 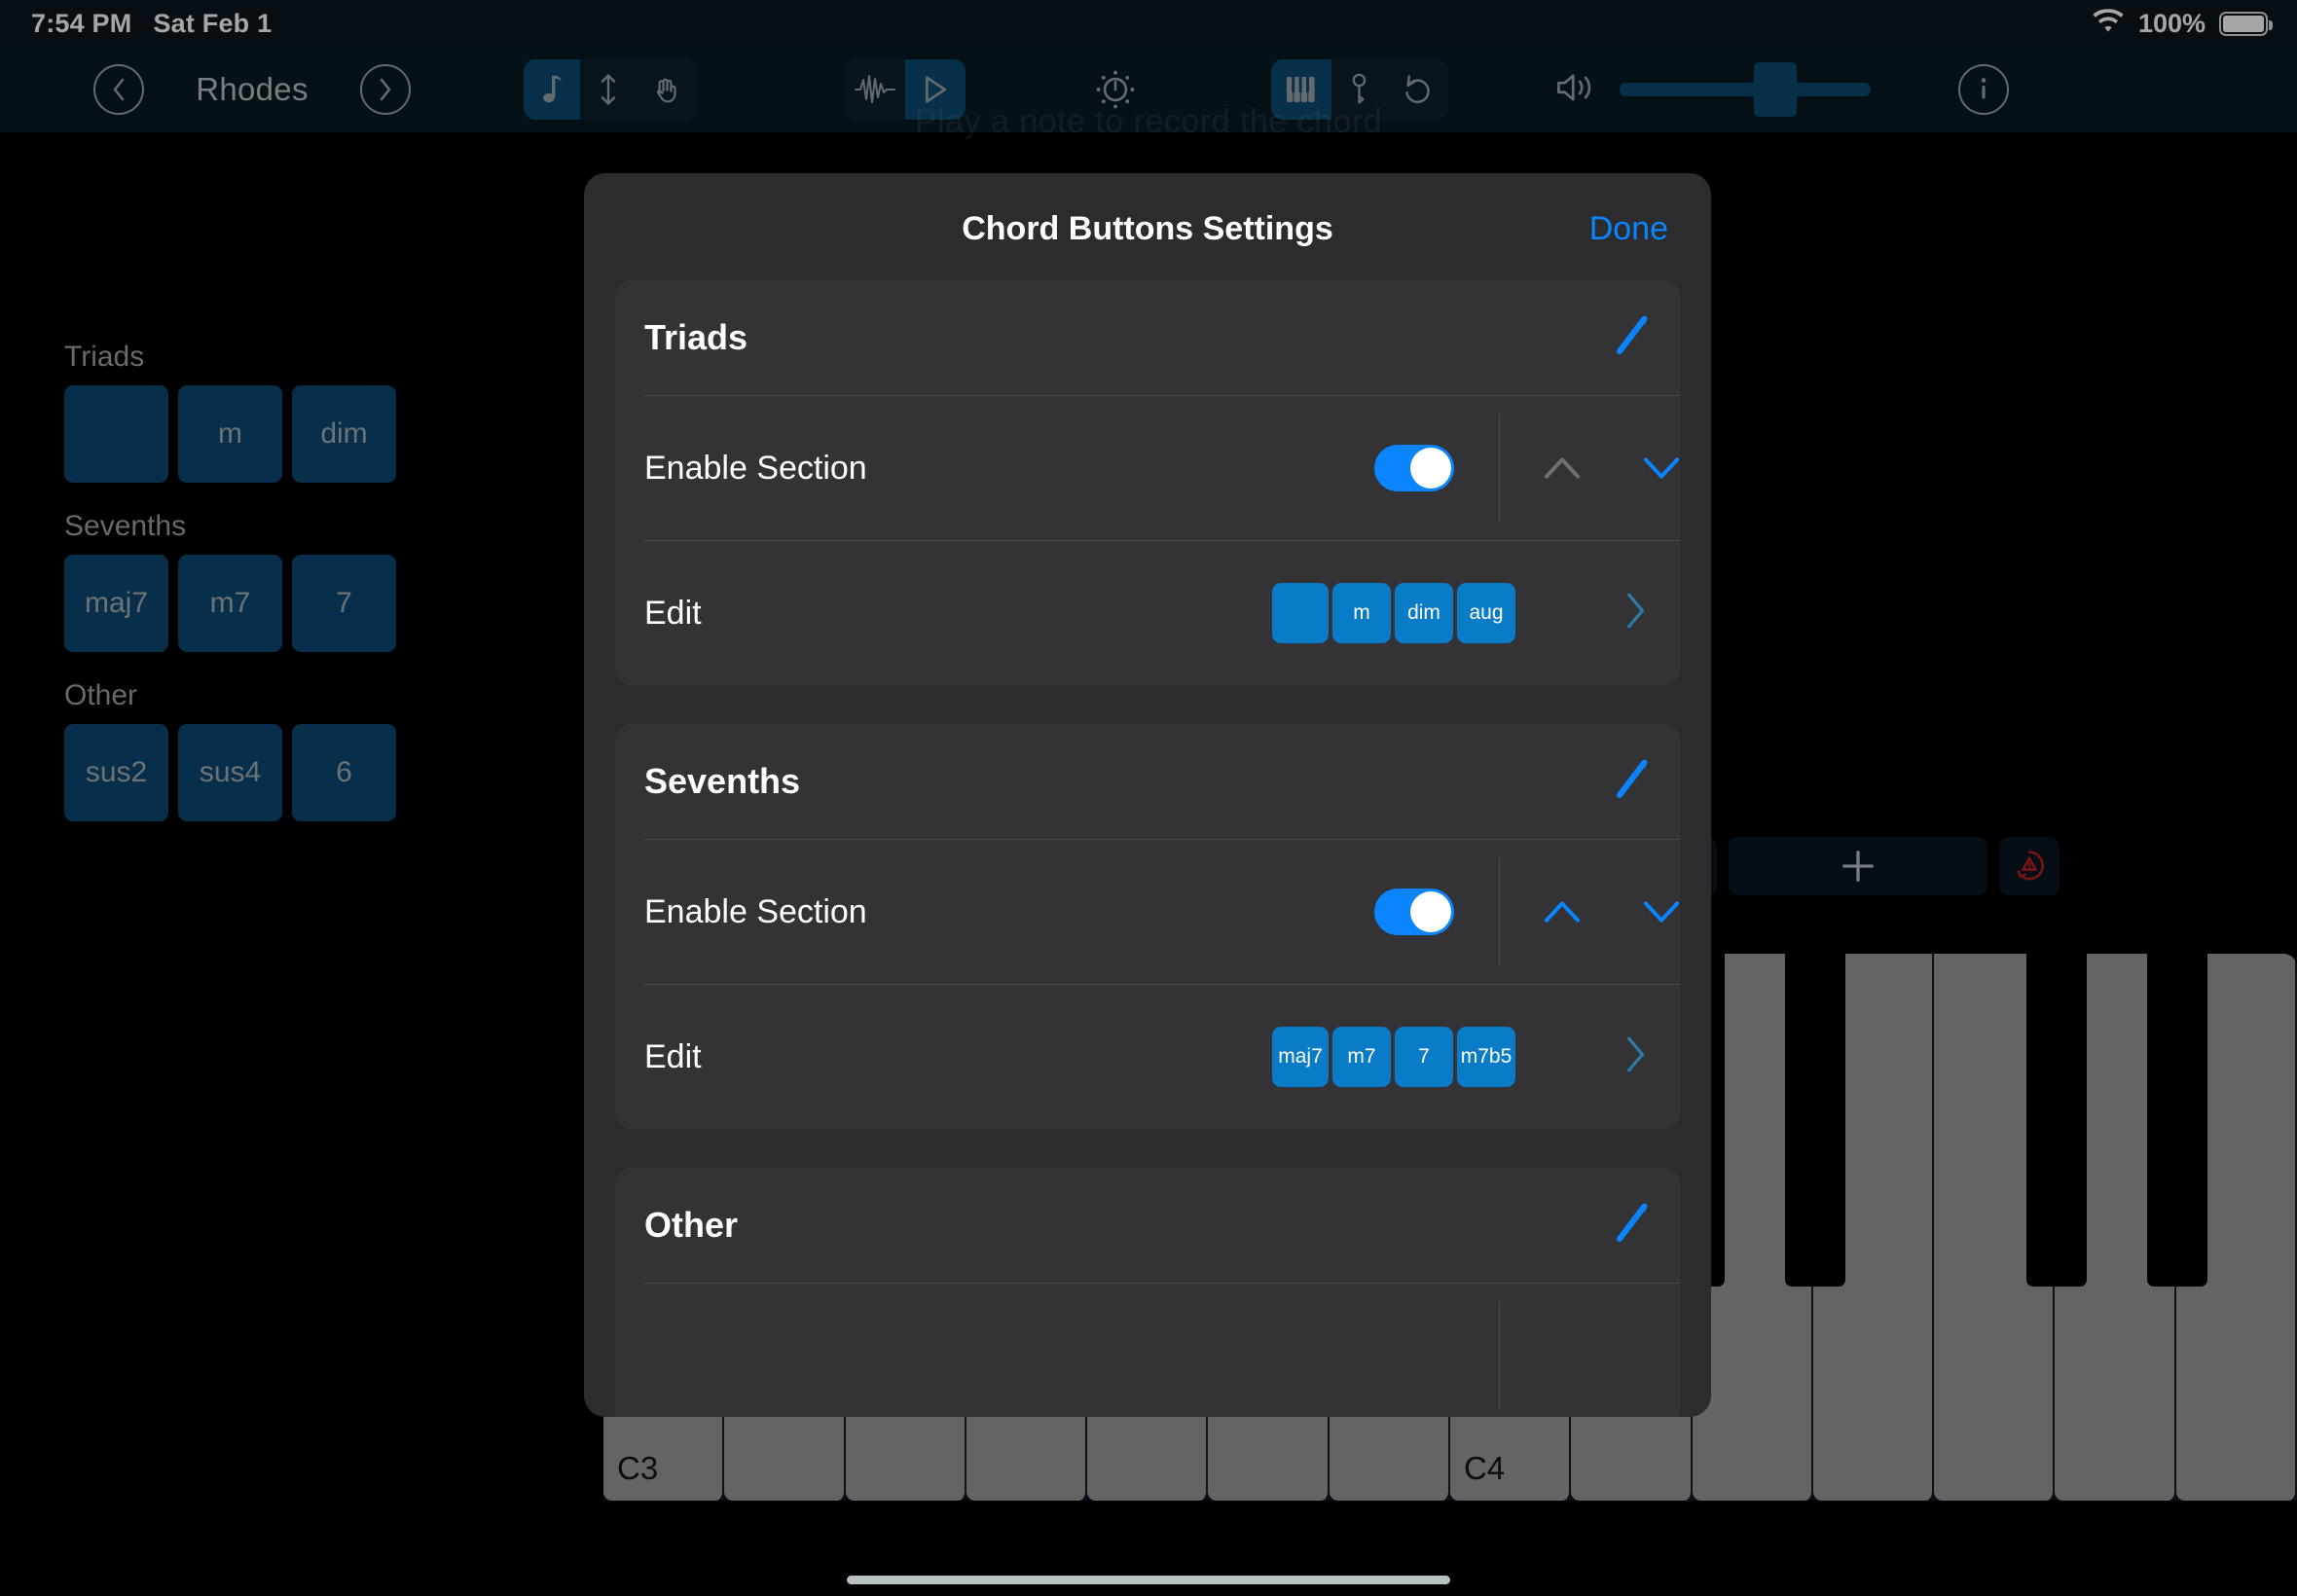 What do you see at coordinates (1361, 1057) in the screenshot?
I see `chord-chip: m7` at bounding box center [1361, 1057].